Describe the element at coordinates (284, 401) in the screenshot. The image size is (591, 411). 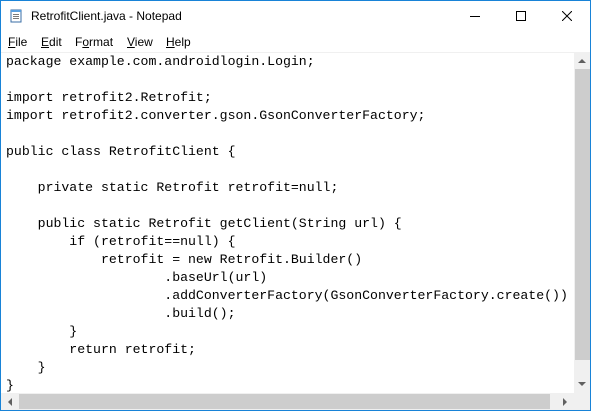
I see `horizontal-scroll-thumb` at that location.